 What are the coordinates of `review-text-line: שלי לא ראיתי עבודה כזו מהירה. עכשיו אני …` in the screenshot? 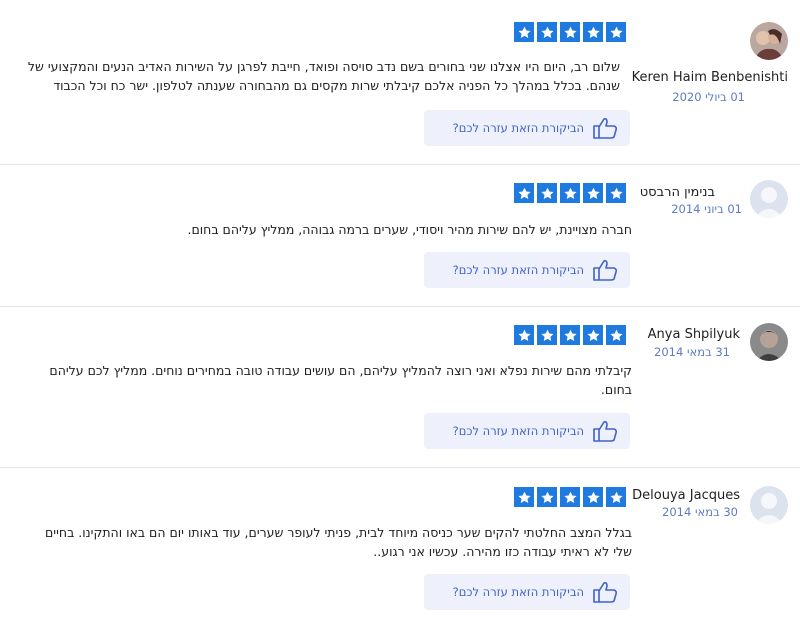 It's located at (502, 551).